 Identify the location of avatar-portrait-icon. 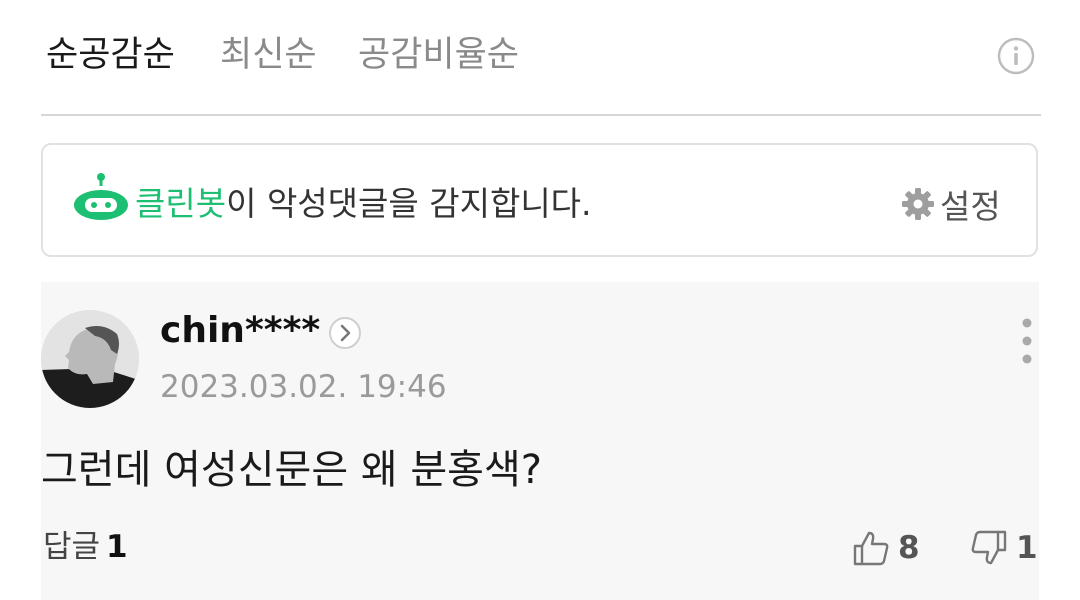
(90, 359).